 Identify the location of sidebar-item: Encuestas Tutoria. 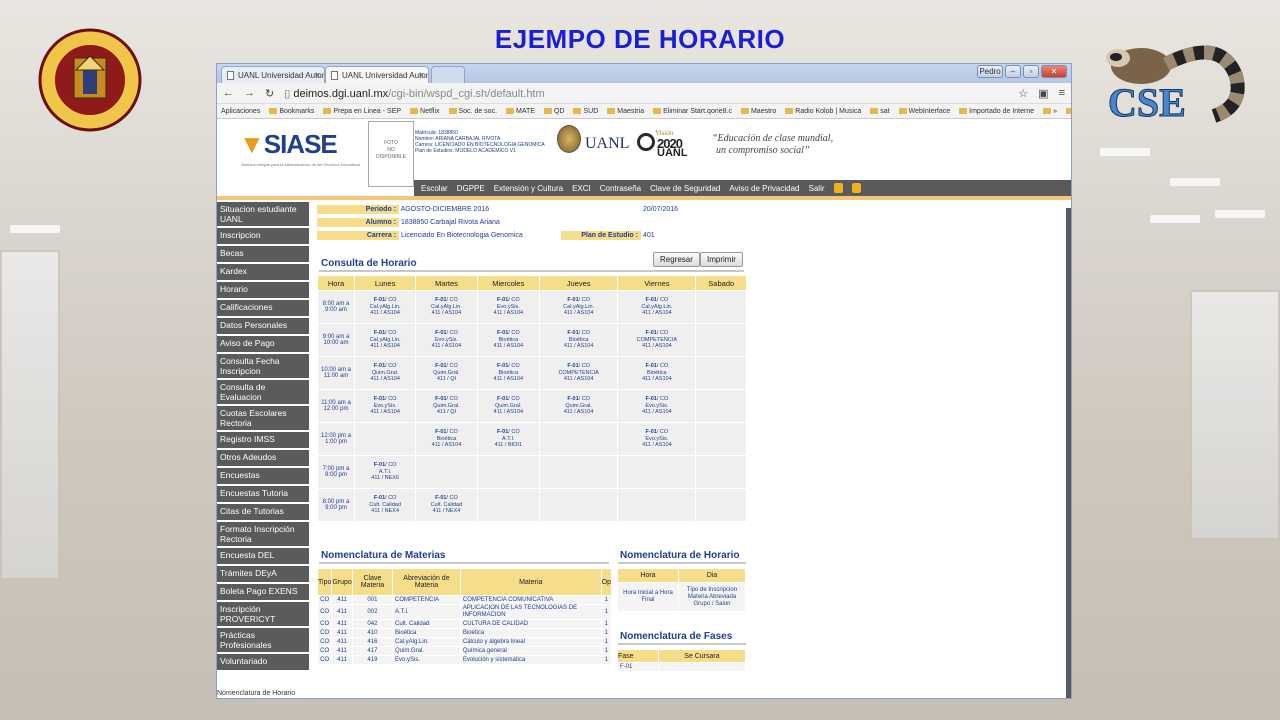
(263, 495).